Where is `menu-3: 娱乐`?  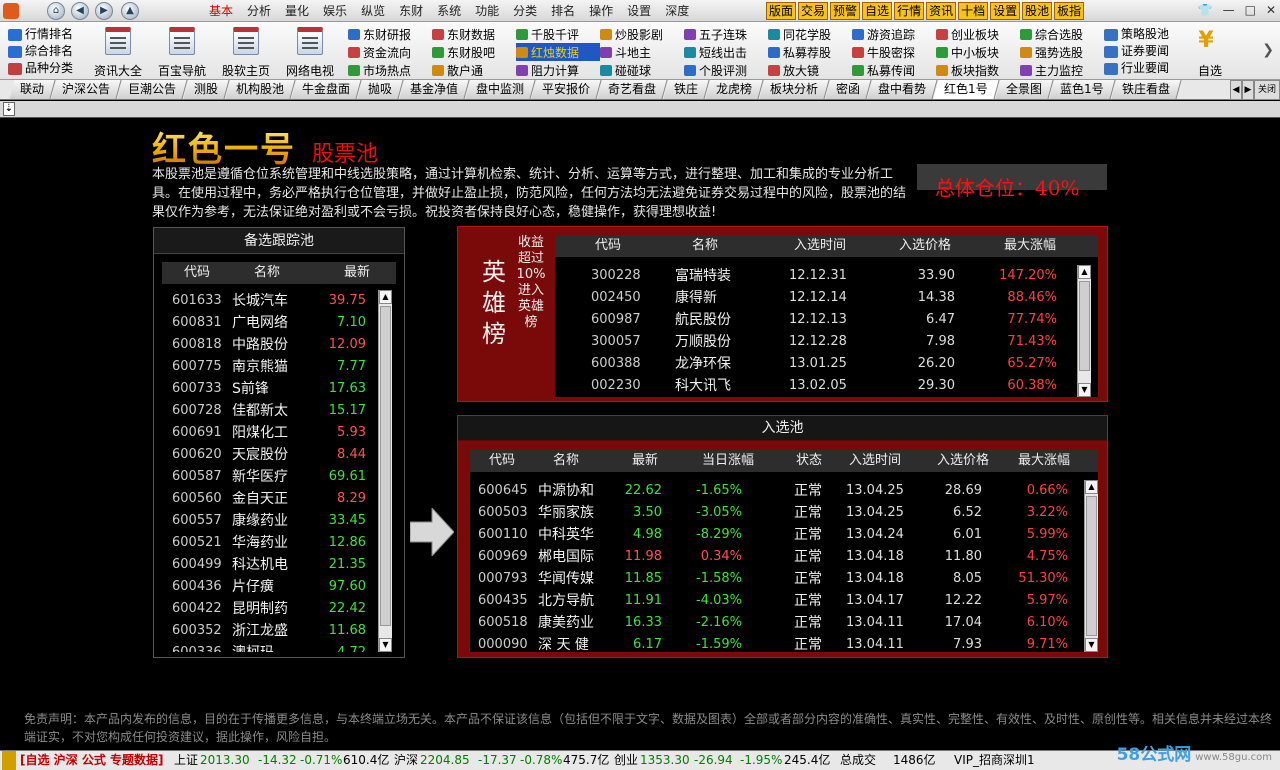
menu-3: 娱乐 is located at coordinates (335, 11).